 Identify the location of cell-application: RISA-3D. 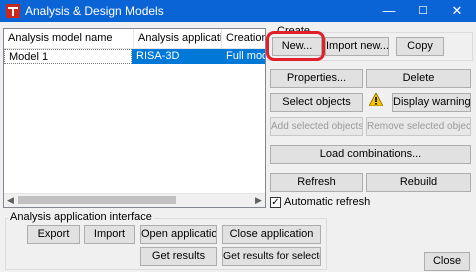
(177, 56).